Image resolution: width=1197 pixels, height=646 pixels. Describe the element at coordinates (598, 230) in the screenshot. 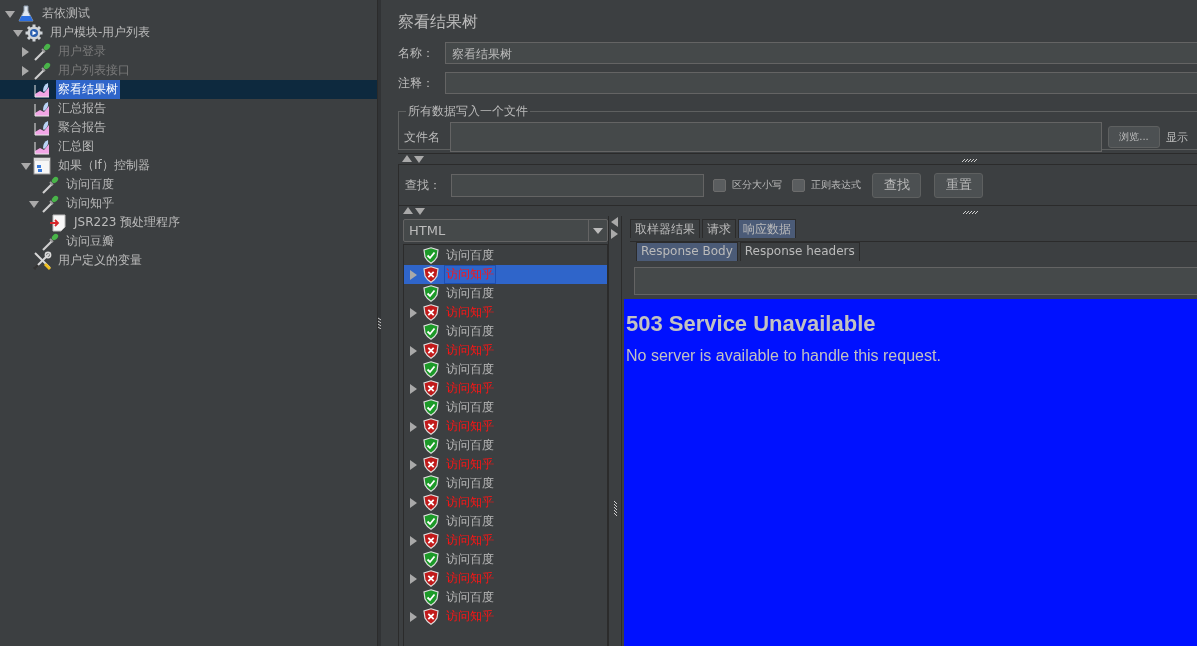

I see `dropdown-caret-icon` at that location.